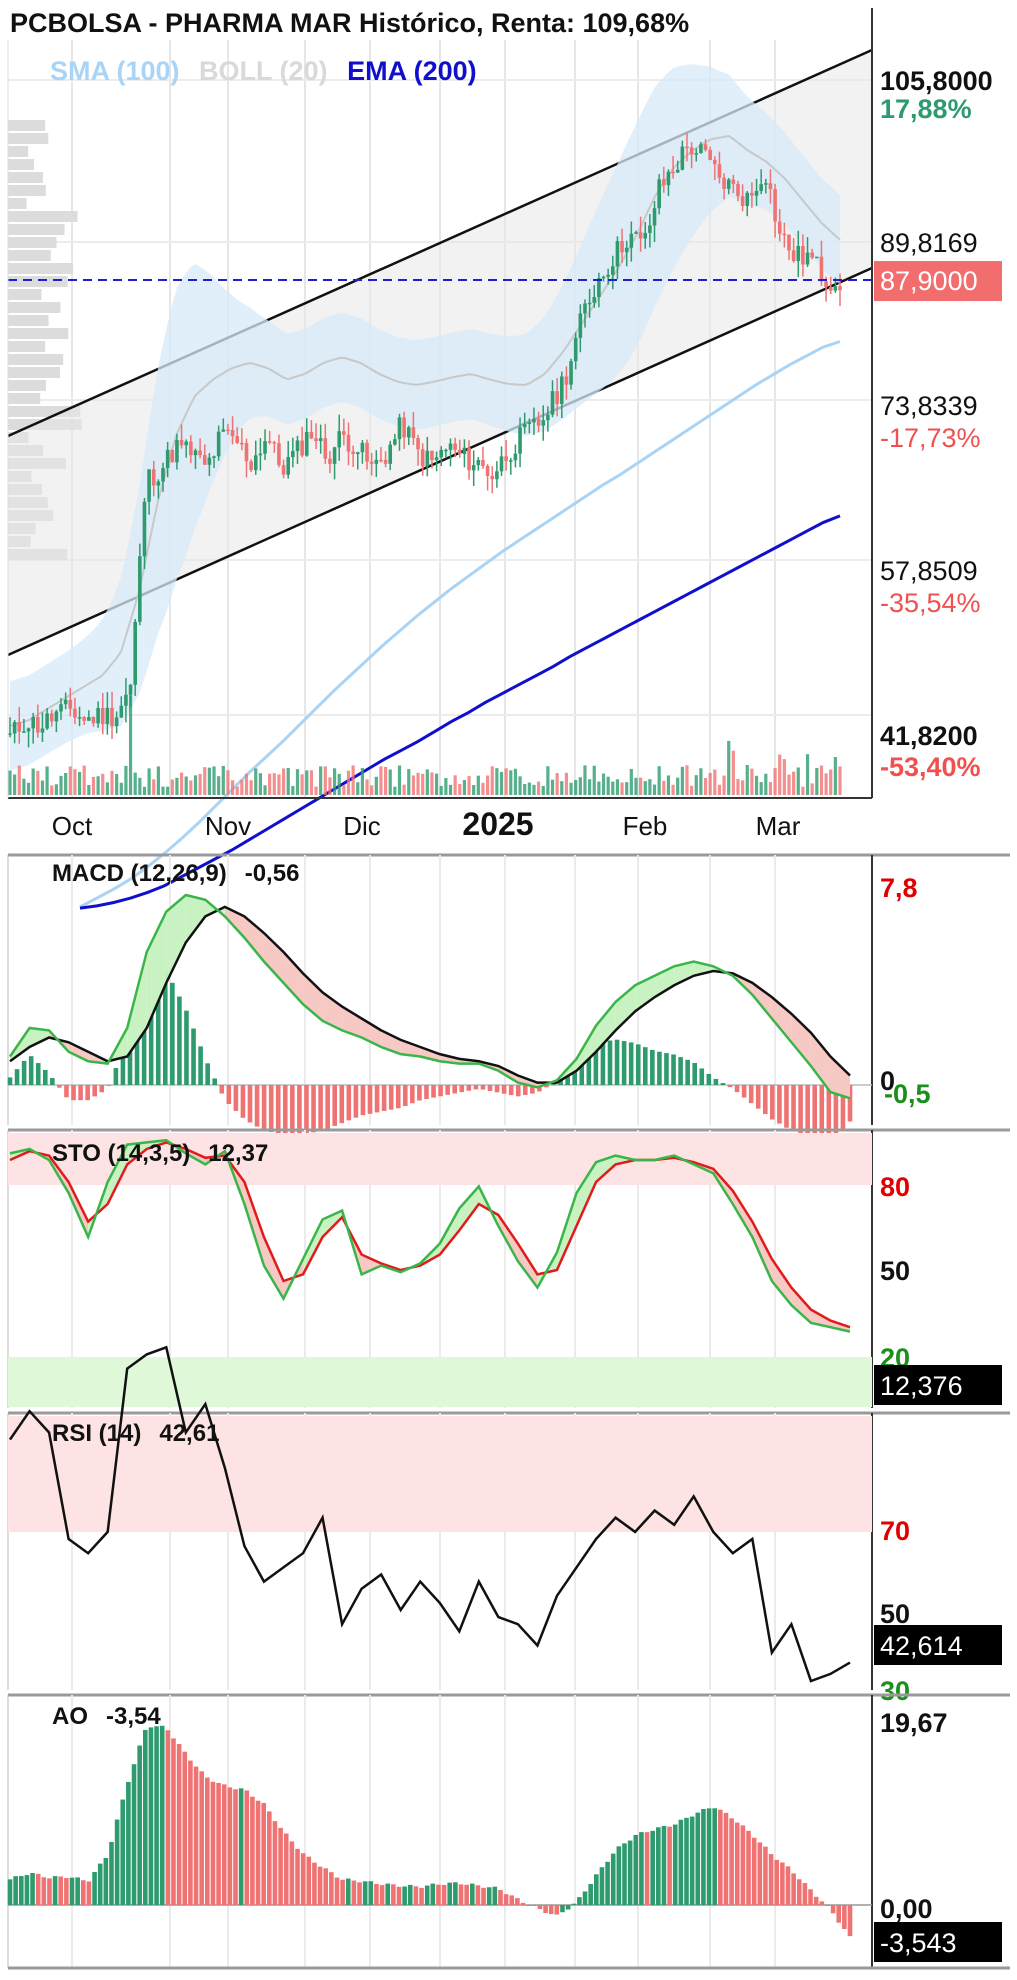  Describe the element at coordinates (293, 978) in the screenshot. I see `macd-cross-fill` at that location.